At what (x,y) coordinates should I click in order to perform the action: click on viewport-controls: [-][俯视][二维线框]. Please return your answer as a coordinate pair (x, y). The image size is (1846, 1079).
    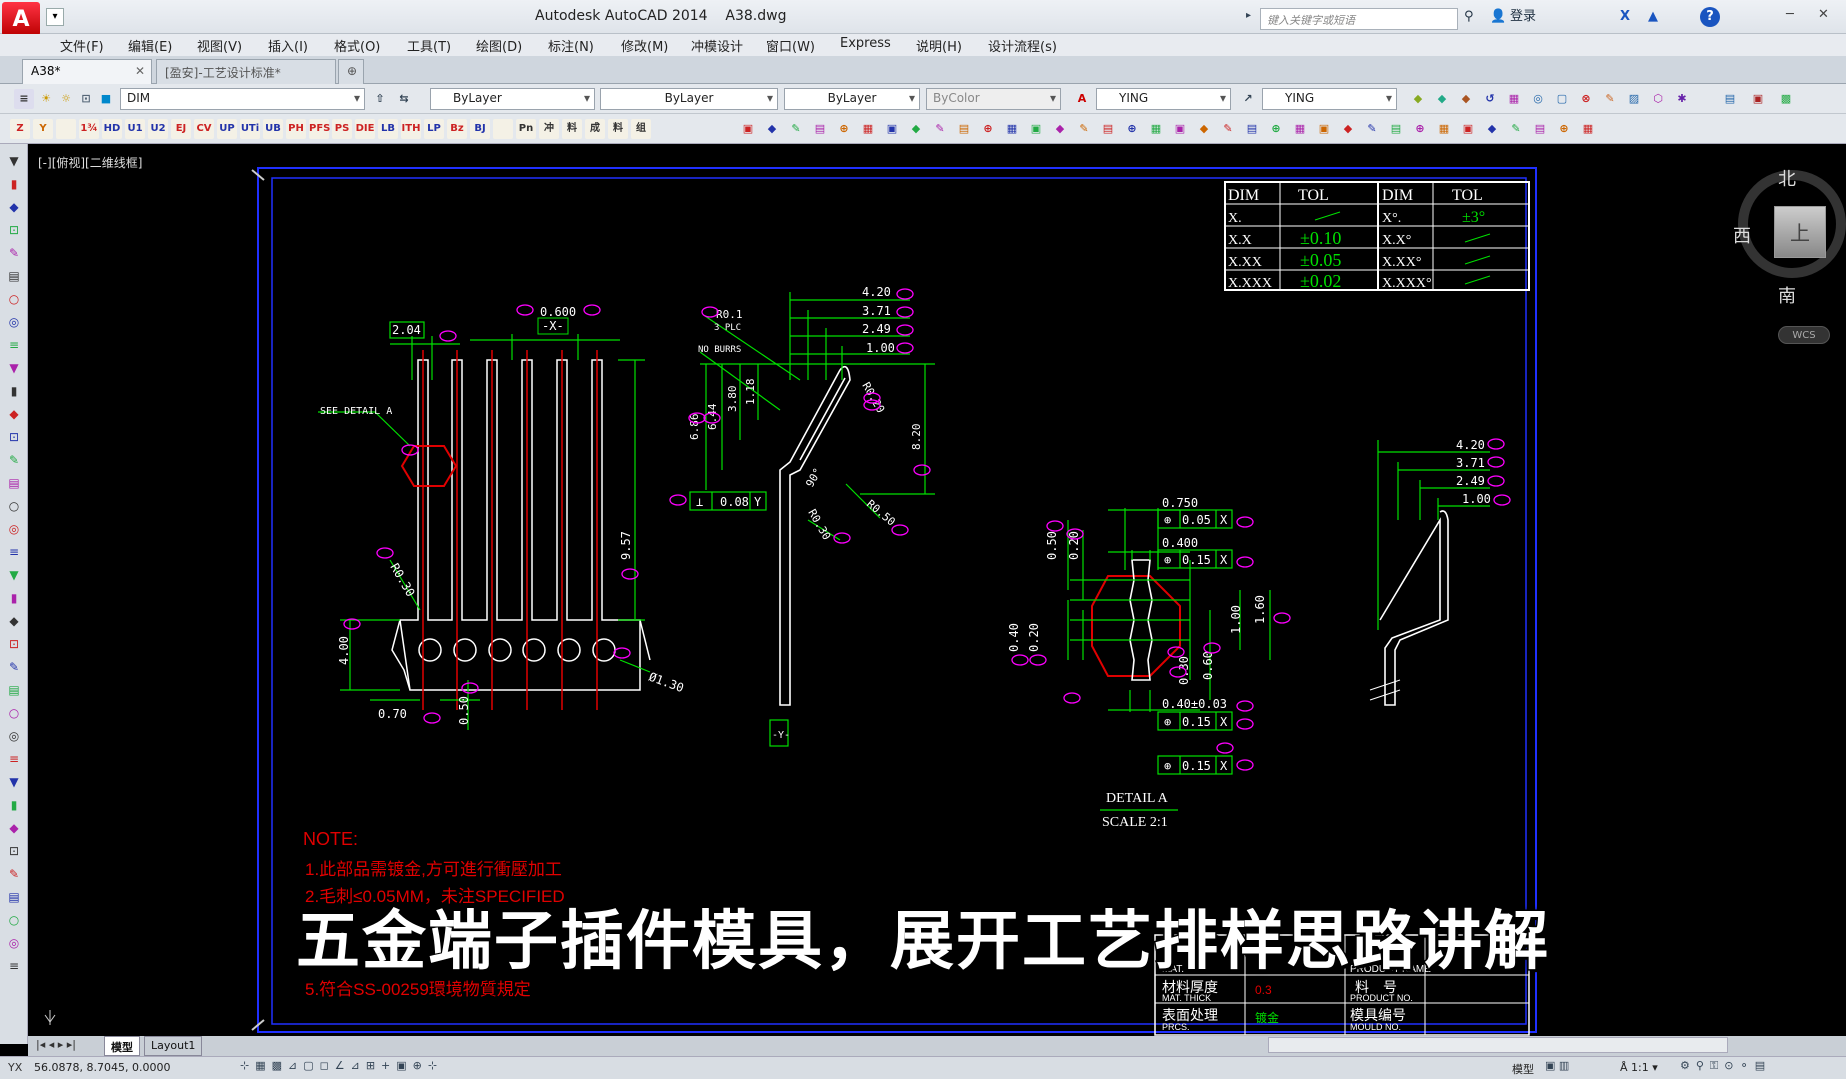
    Looking at the image, I should click on (90, 162).